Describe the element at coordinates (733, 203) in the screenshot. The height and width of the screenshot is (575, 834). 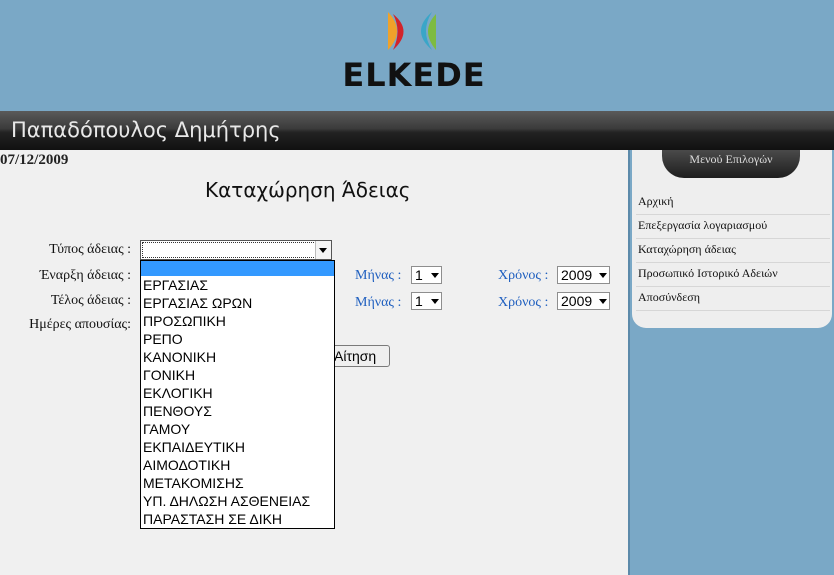
I see `sidebar-item-home: Αρχική` at that location.